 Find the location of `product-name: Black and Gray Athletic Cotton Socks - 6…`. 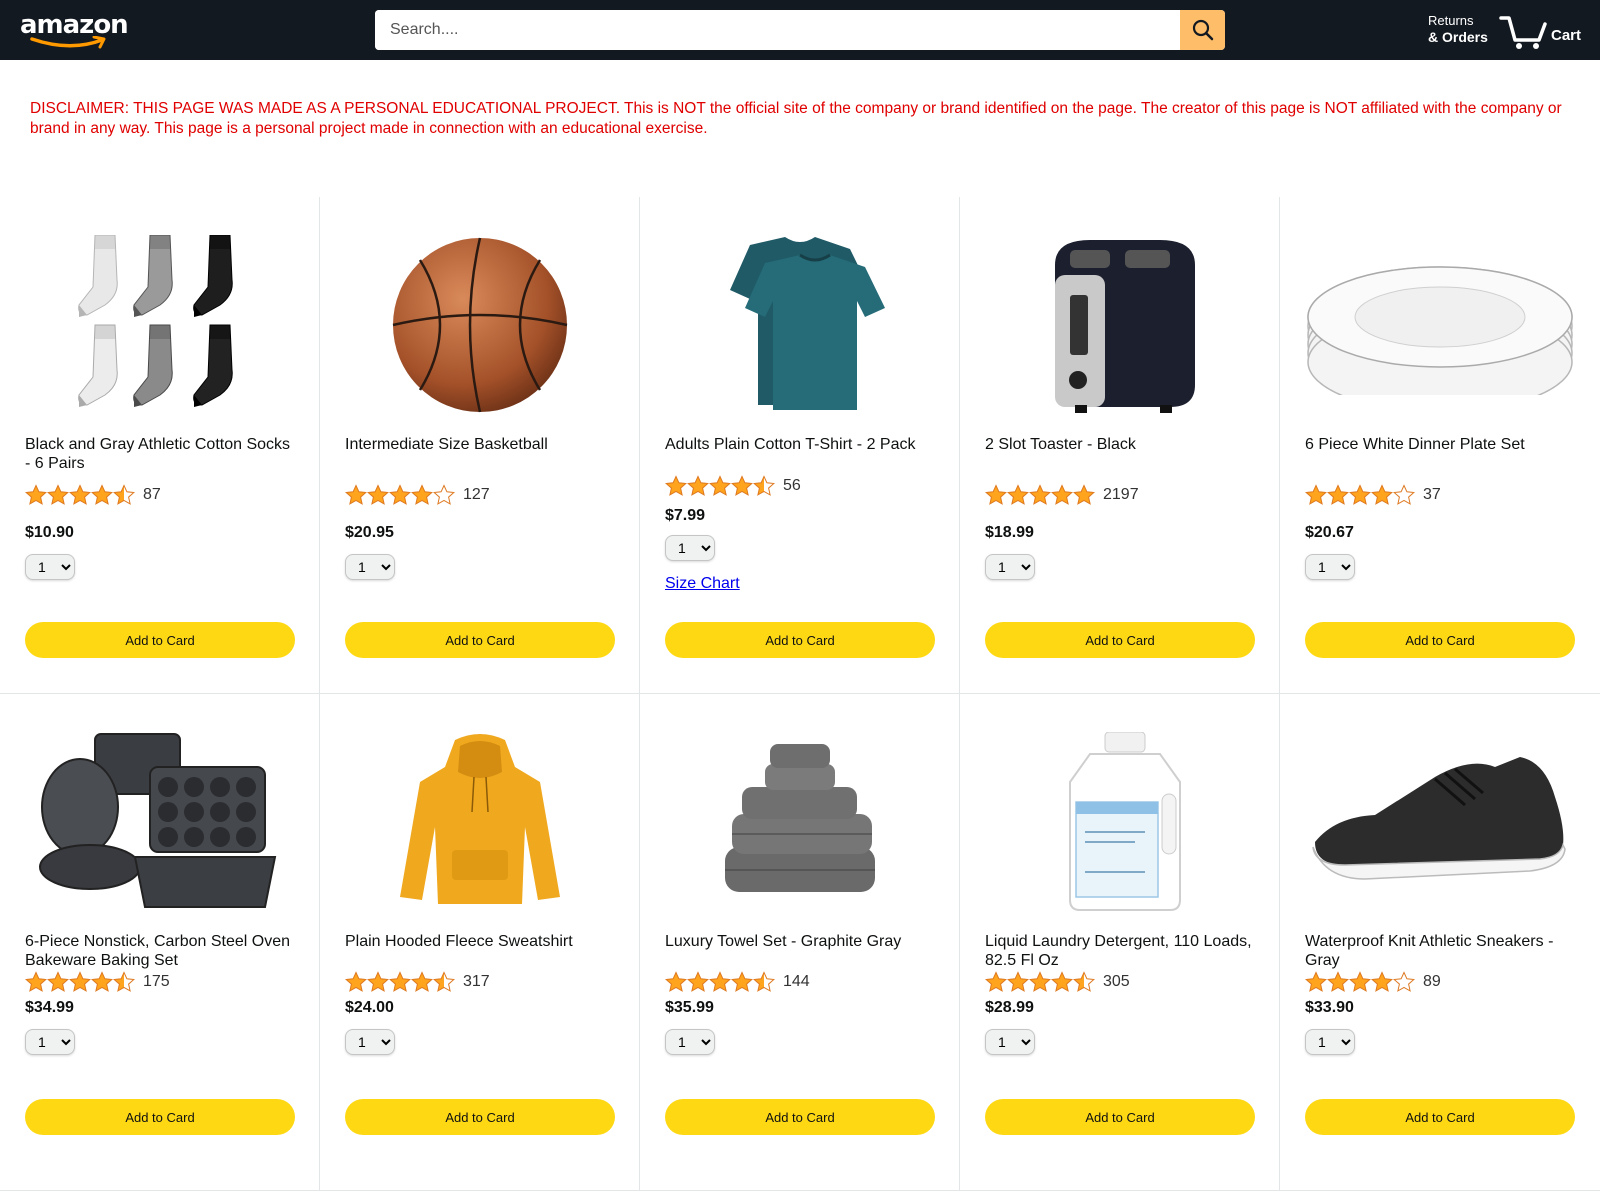

product-name: Black and Gray Athletic Cotton Socks - 6… is located at coordinates (161, 454).